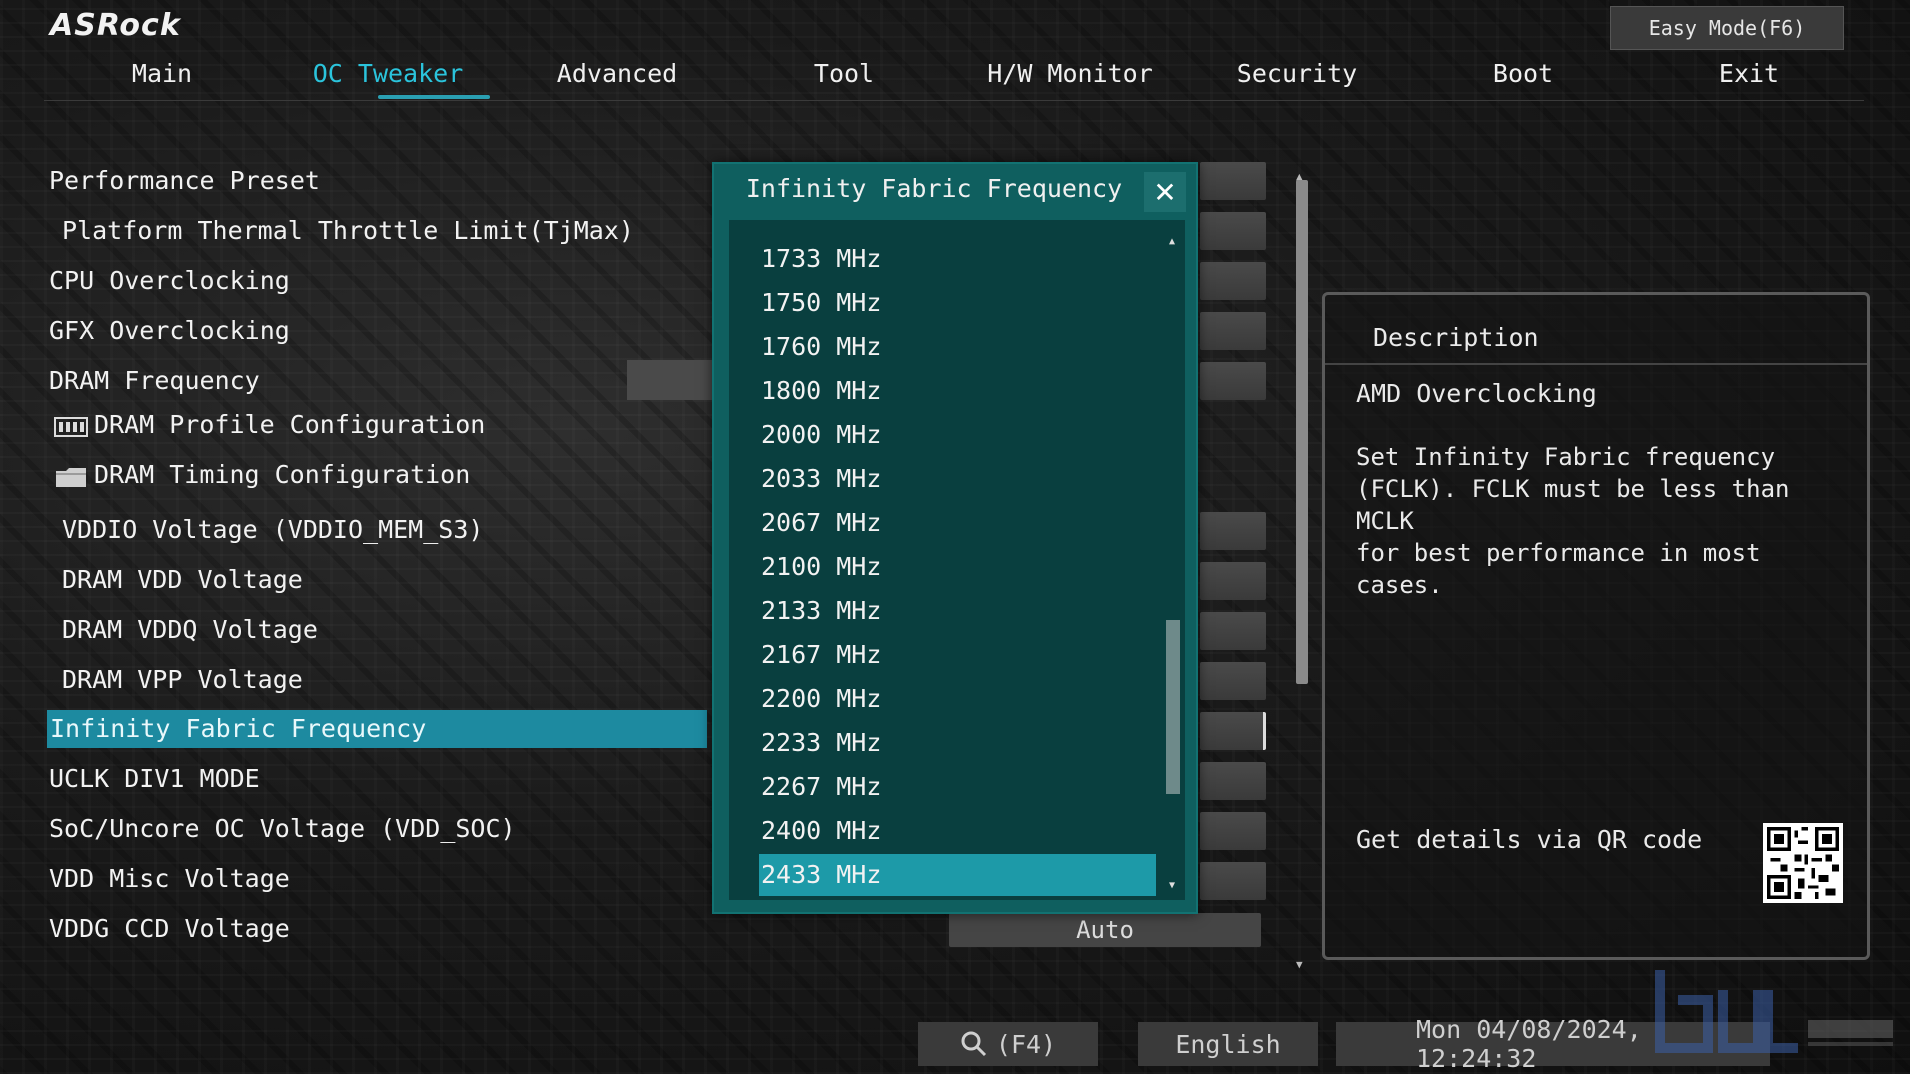  I want to click on main-scrollbar-thumb, so click(1302, 432).